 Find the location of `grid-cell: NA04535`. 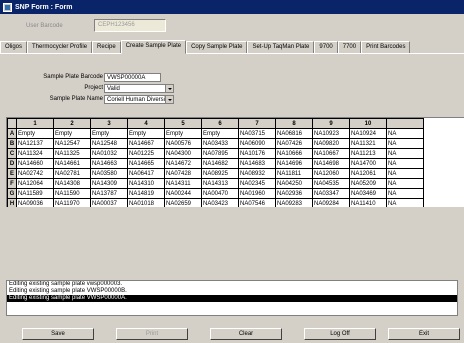

grid-cell: NA04535 is located at coordinates (331, 183).